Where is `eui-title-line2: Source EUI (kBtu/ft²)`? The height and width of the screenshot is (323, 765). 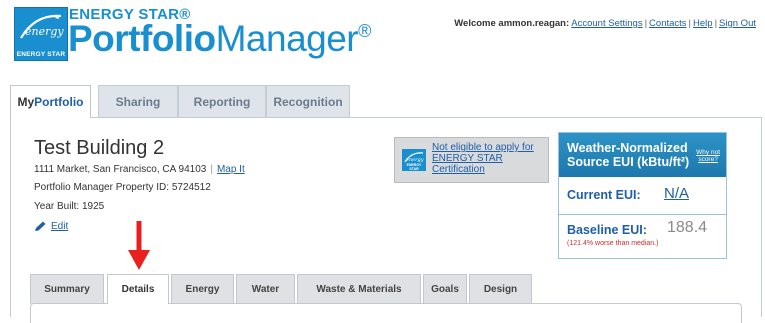 eui-title-line2: Source EUI (kBtu/ft²) is located at coordinates (628, 162).